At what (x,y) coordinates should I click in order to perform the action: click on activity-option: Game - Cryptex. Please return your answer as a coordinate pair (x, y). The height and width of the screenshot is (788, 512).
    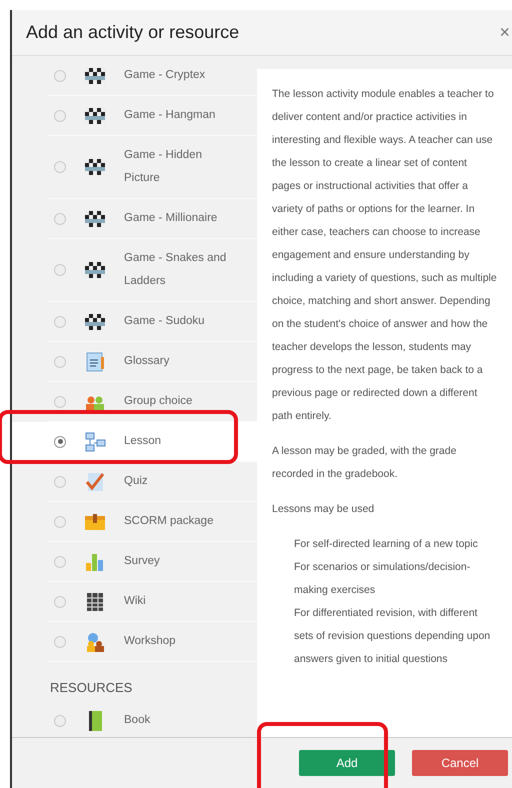
    Looking at the image, I should click on (152, 76).